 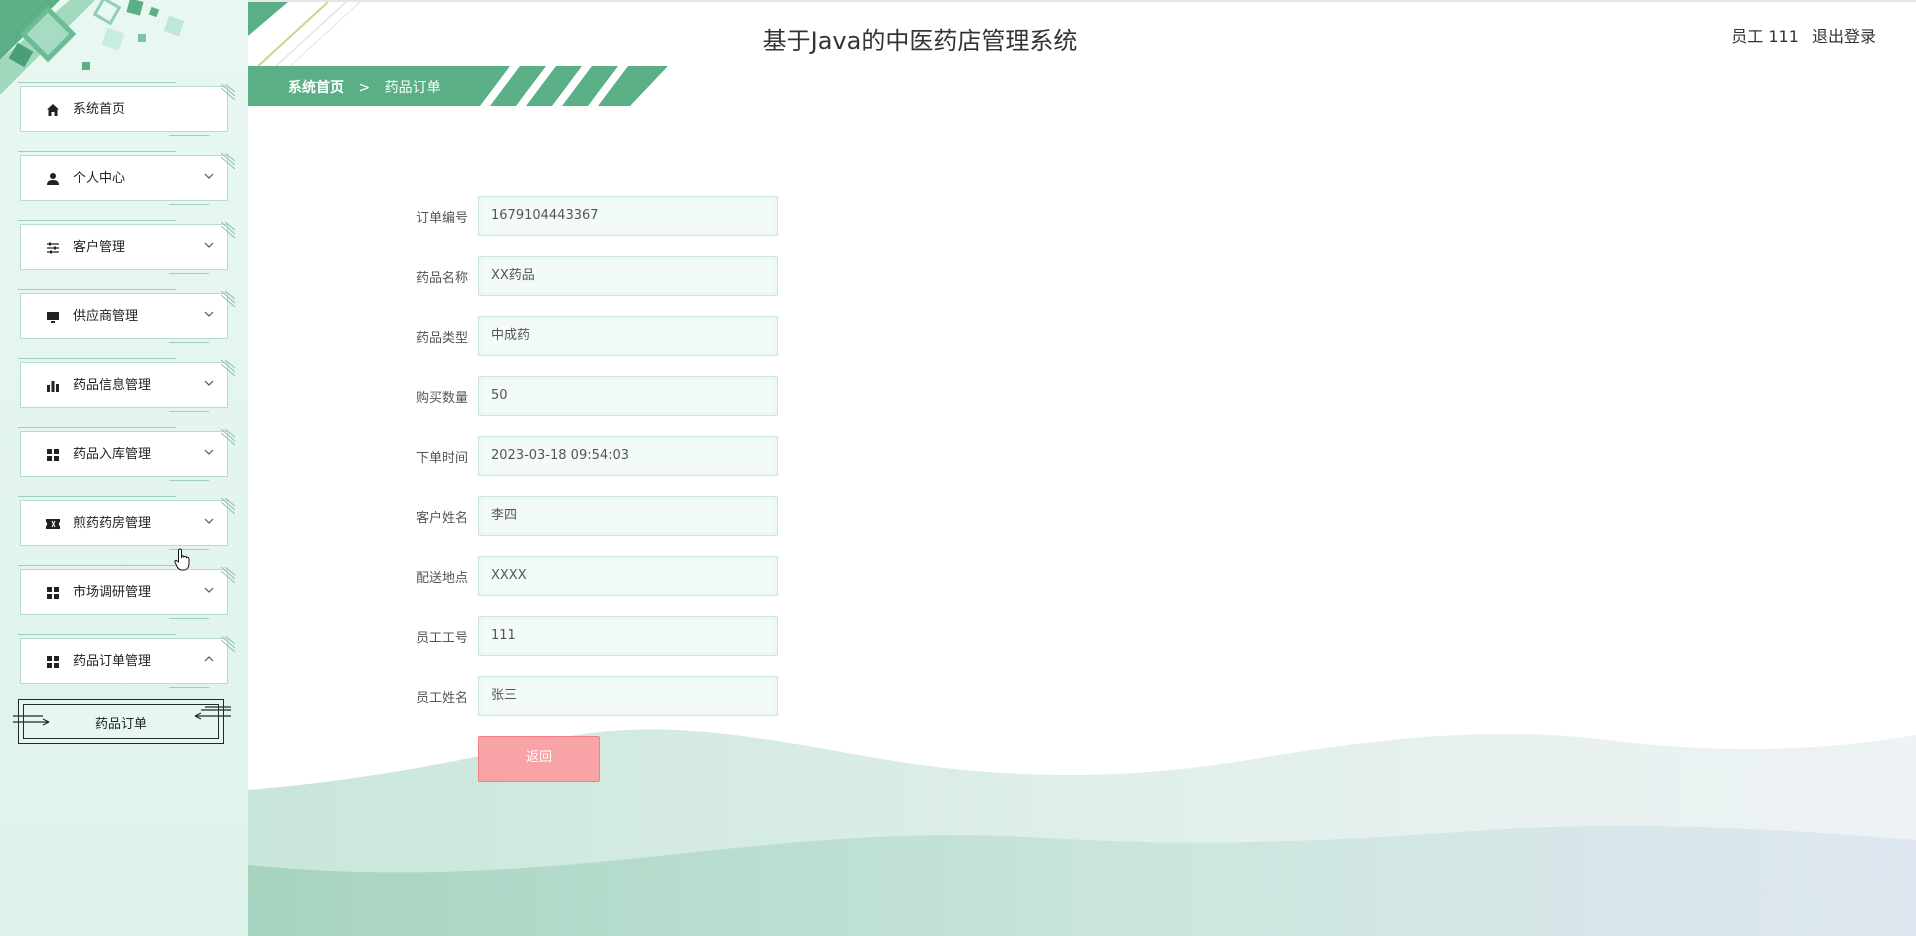 I want to click on delivery-address-label: 配送地点, so click(x=441, y=578).